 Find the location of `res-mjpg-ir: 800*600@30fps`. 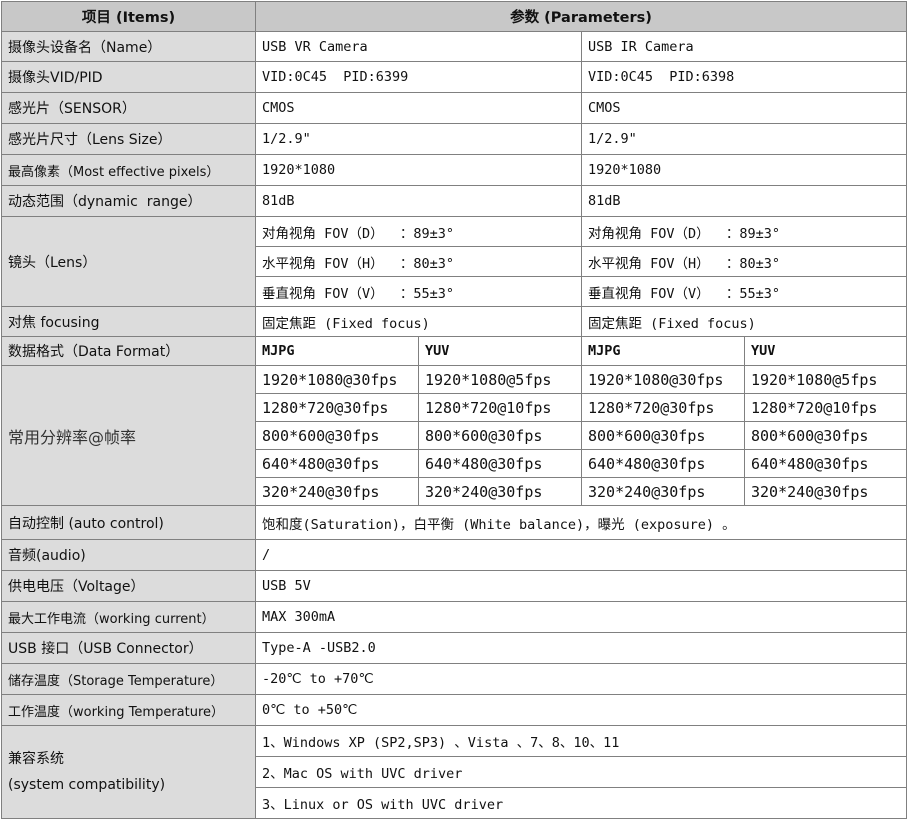

res-mjpg-ir: 800*600@30fps is located at coordinates (663, 435).